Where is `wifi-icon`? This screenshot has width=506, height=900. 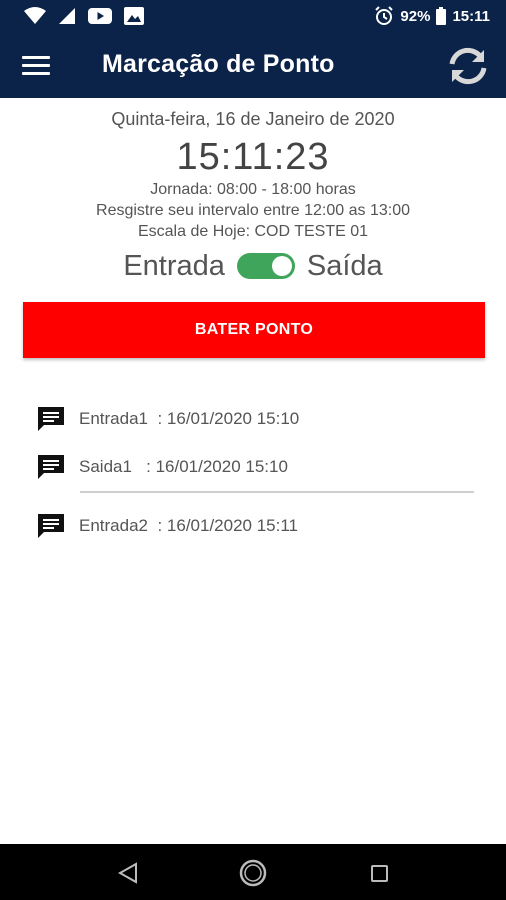 wifi-icon is located at coordinates (35, 16).